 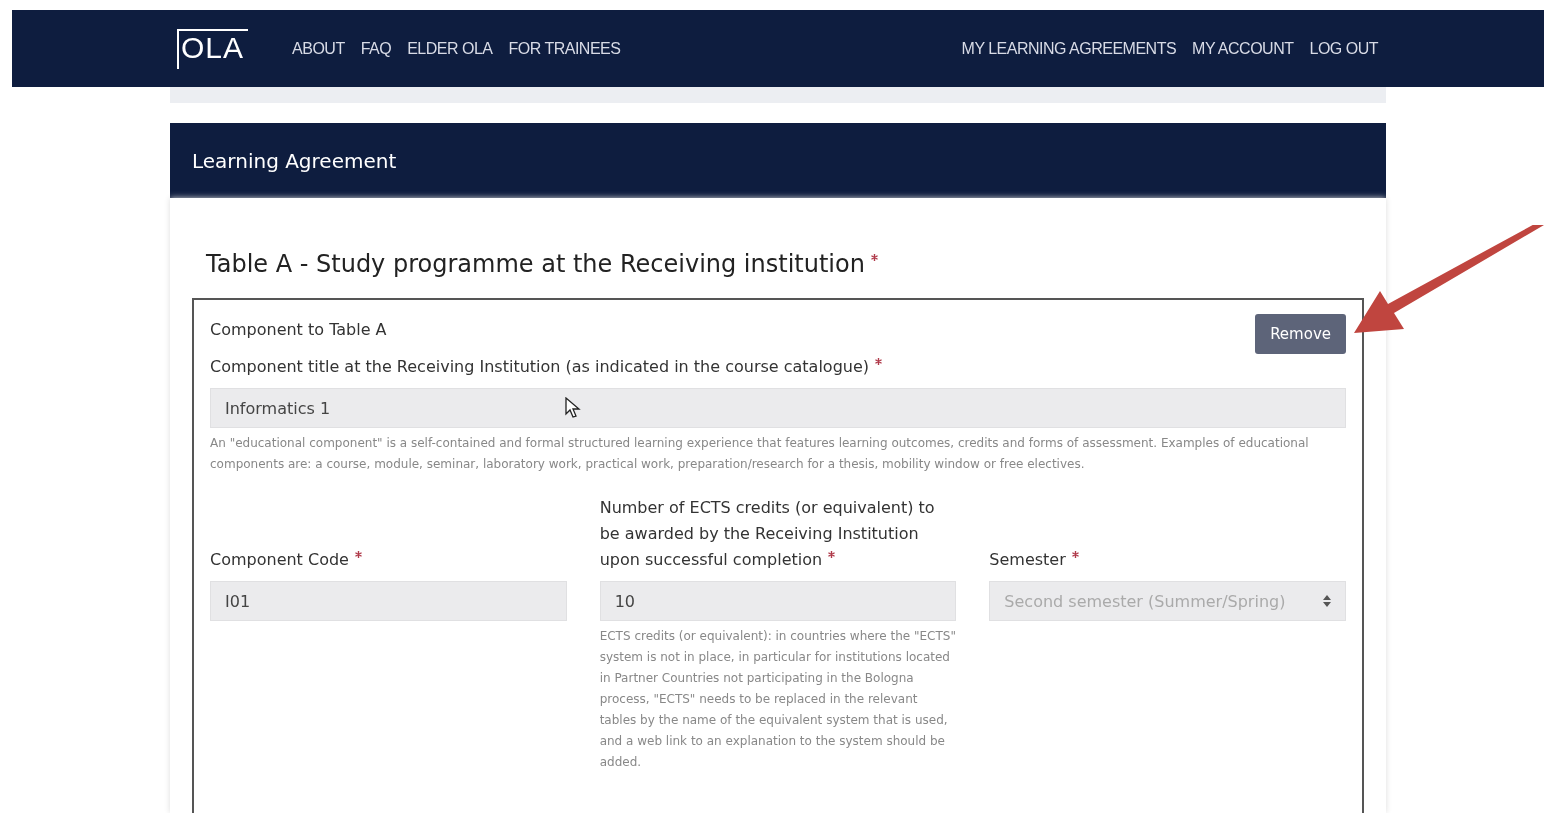 What do you see at coordinates (778, 601) in the screenshot?
I see `input-field: 10` at bounding box center [778, 601].